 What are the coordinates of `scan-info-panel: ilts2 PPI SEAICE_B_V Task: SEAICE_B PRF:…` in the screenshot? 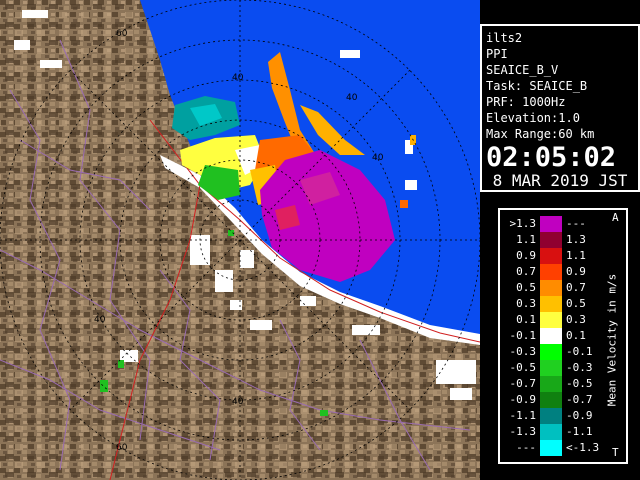 It's located at (560, 108).